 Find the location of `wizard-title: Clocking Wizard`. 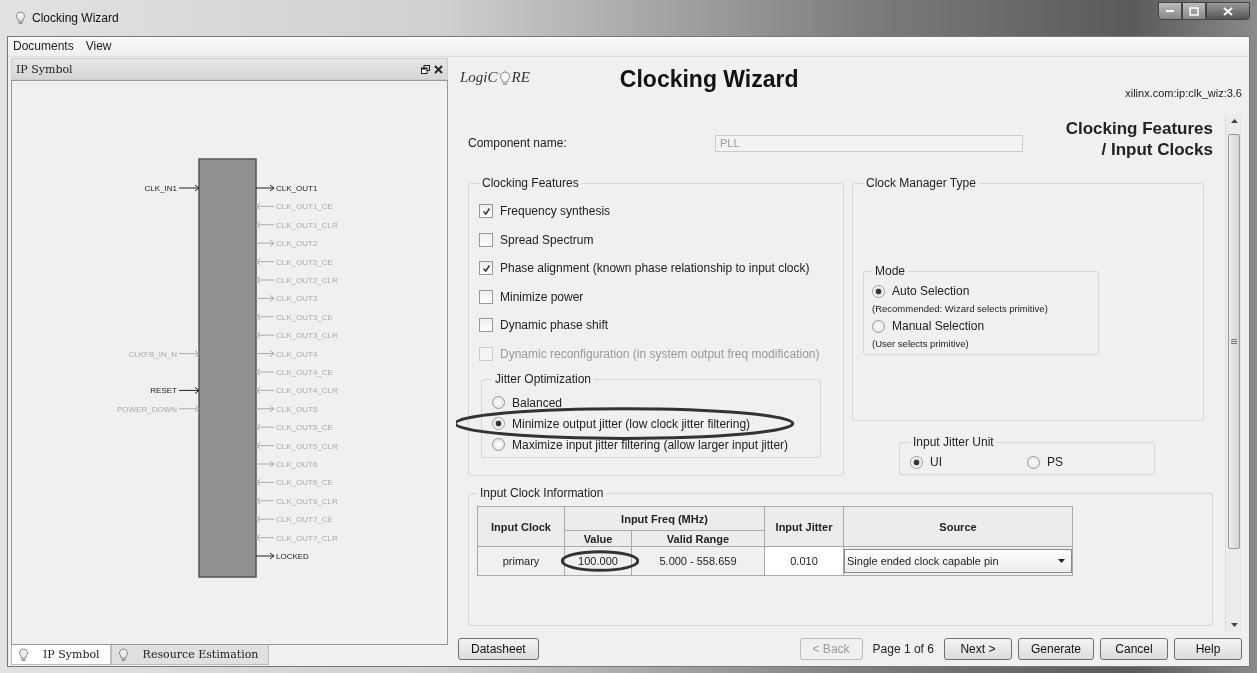

wizard-title: Clocking Wizard is located at coordinates (709, 79).